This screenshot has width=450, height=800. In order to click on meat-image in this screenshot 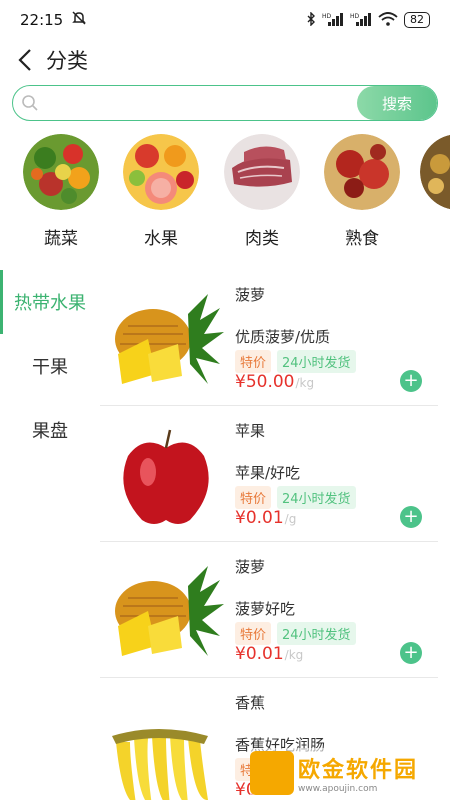, I will do `click(262, 172)`.